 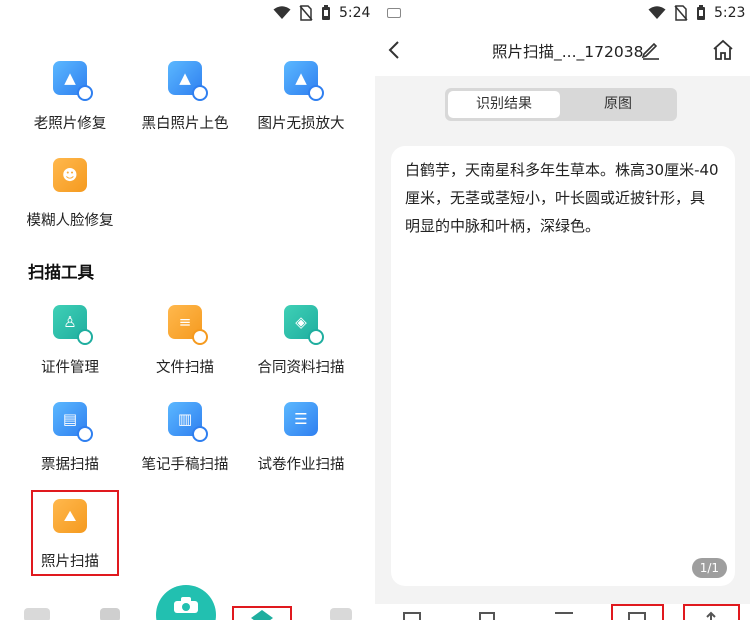 I want to click on old-photo-repair-icon: ▲, so click(x=73, y=81).